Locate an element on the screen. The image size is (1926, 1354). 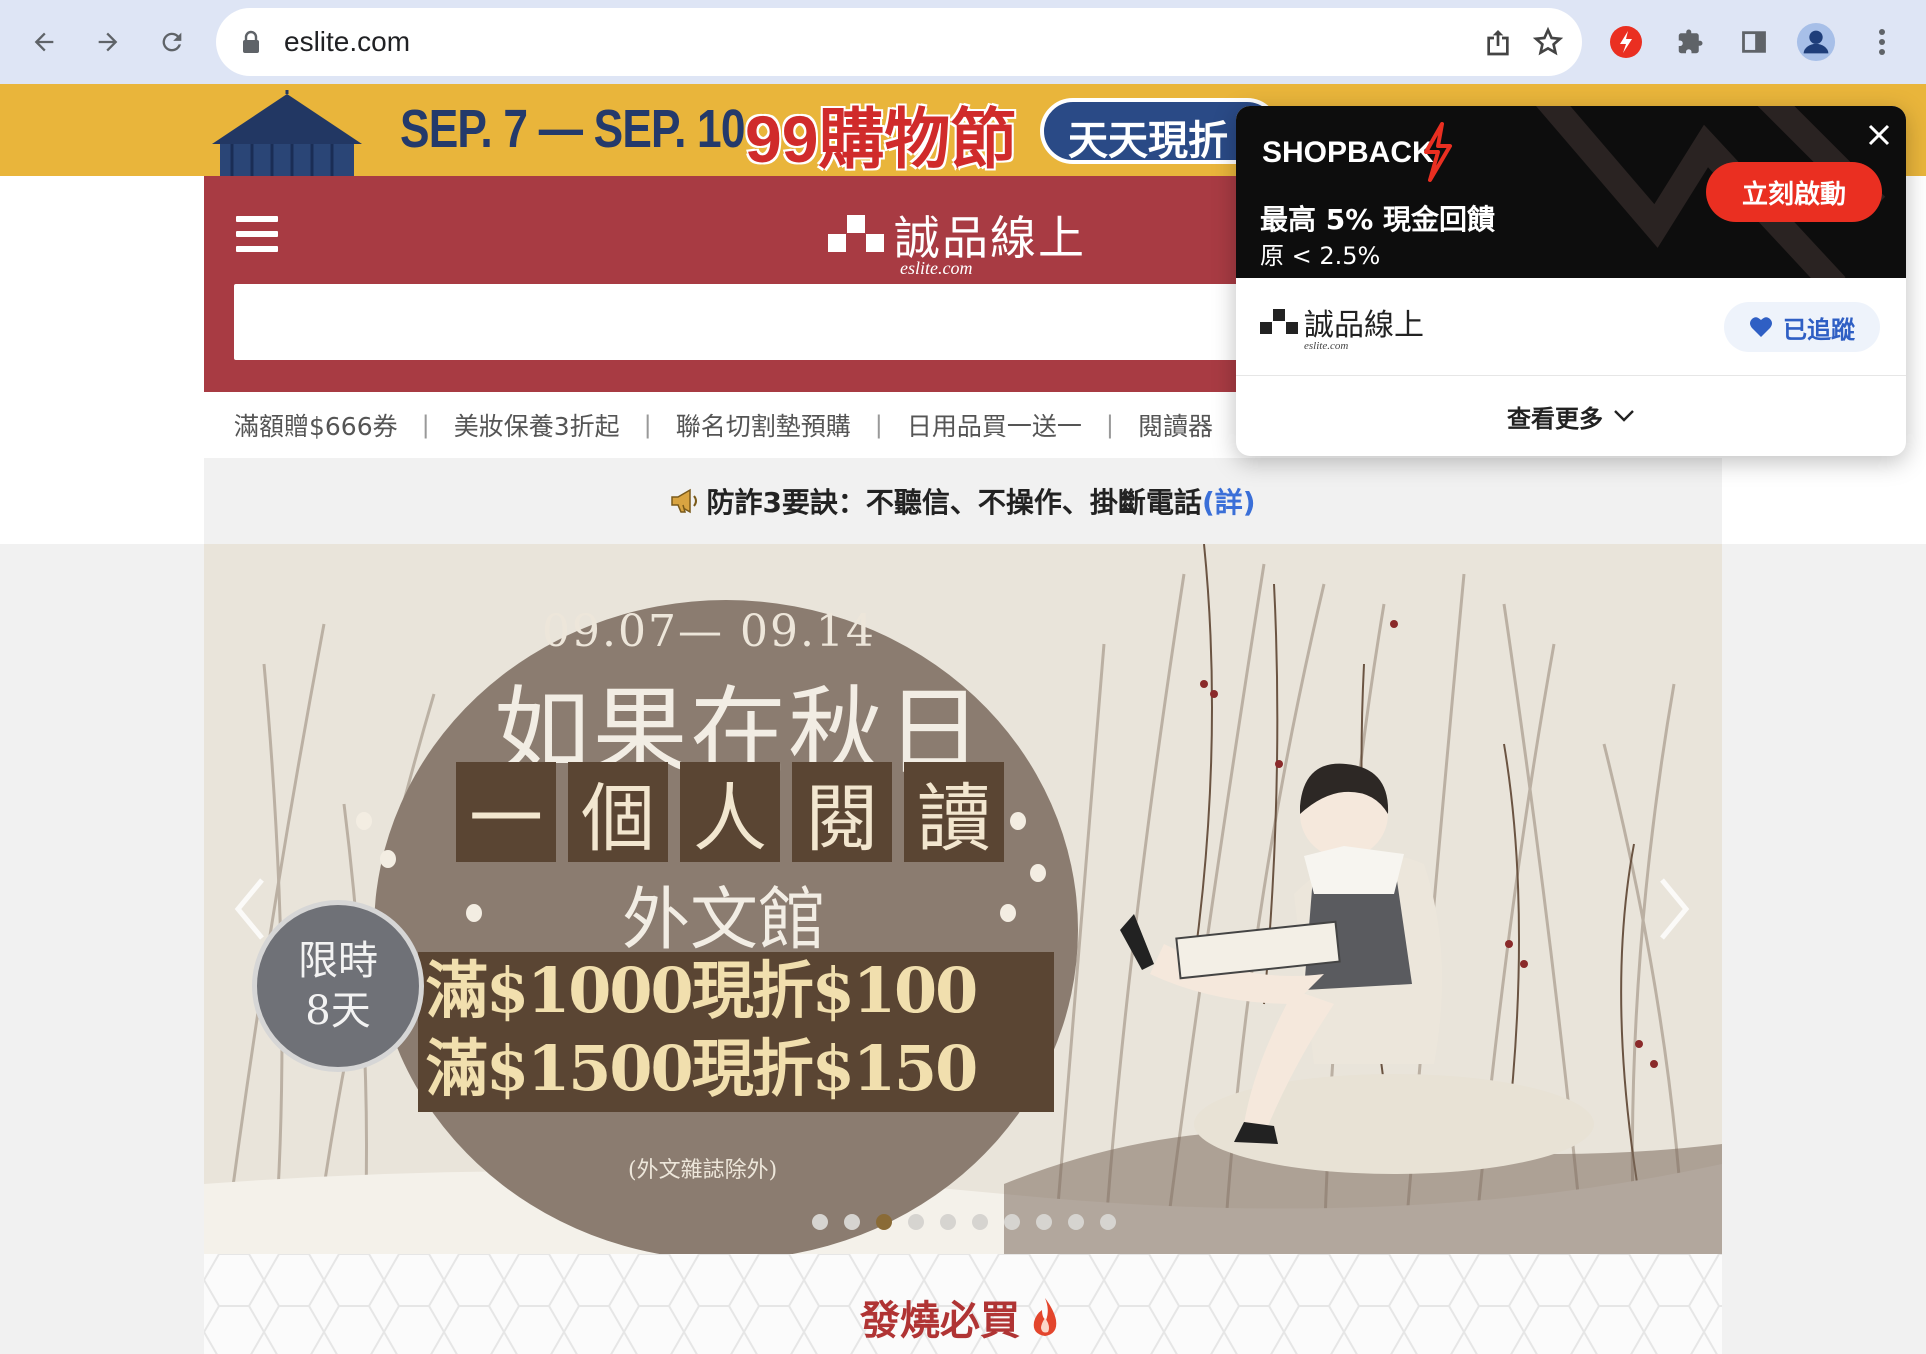
url-text: eslite.com is located at coordinates (347, 42).